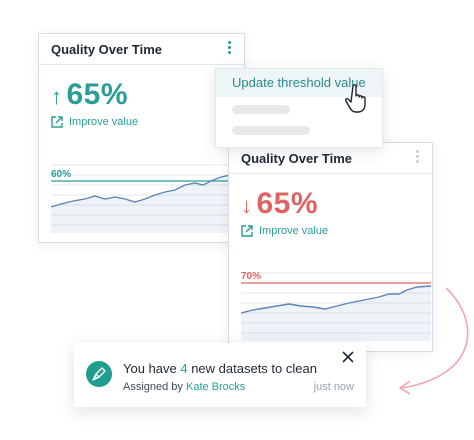  Describe the element at coordinates (152, 368) in the screenshot. I see `message-prefix: You have` at that location.